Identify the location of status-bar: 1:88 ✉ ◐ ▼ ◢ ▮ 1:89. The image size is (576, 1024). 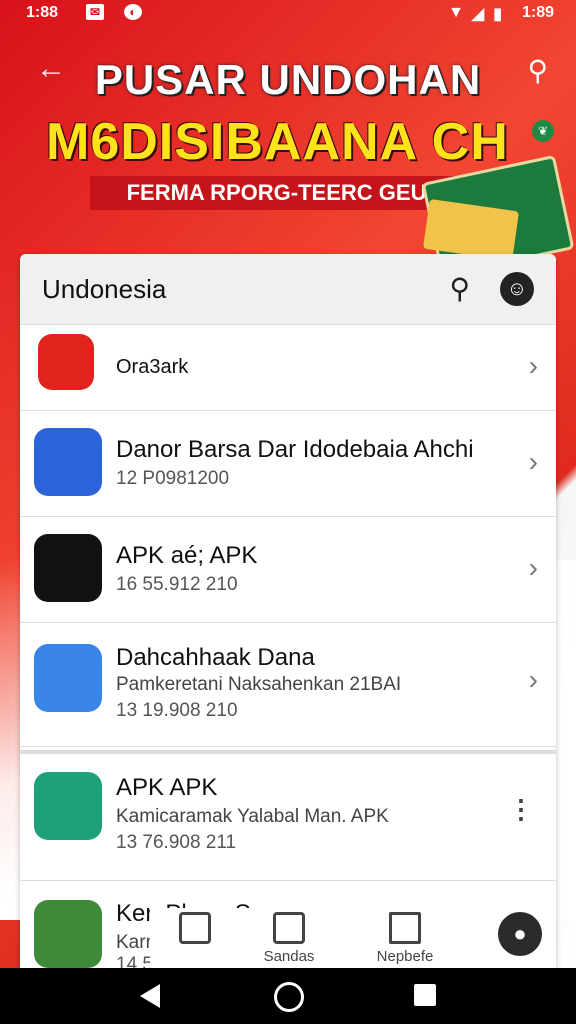
(288, 14).